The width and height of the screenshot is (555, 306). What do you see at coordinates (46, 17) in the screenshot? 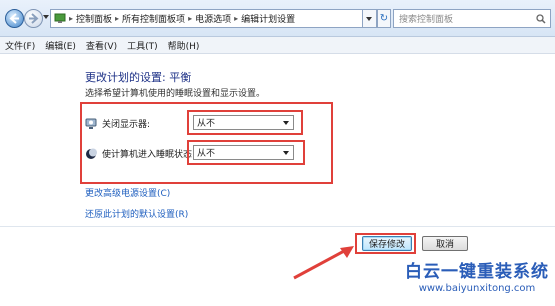
I see `recent-pages-chevron-icon` at bounding box center [46, 17].